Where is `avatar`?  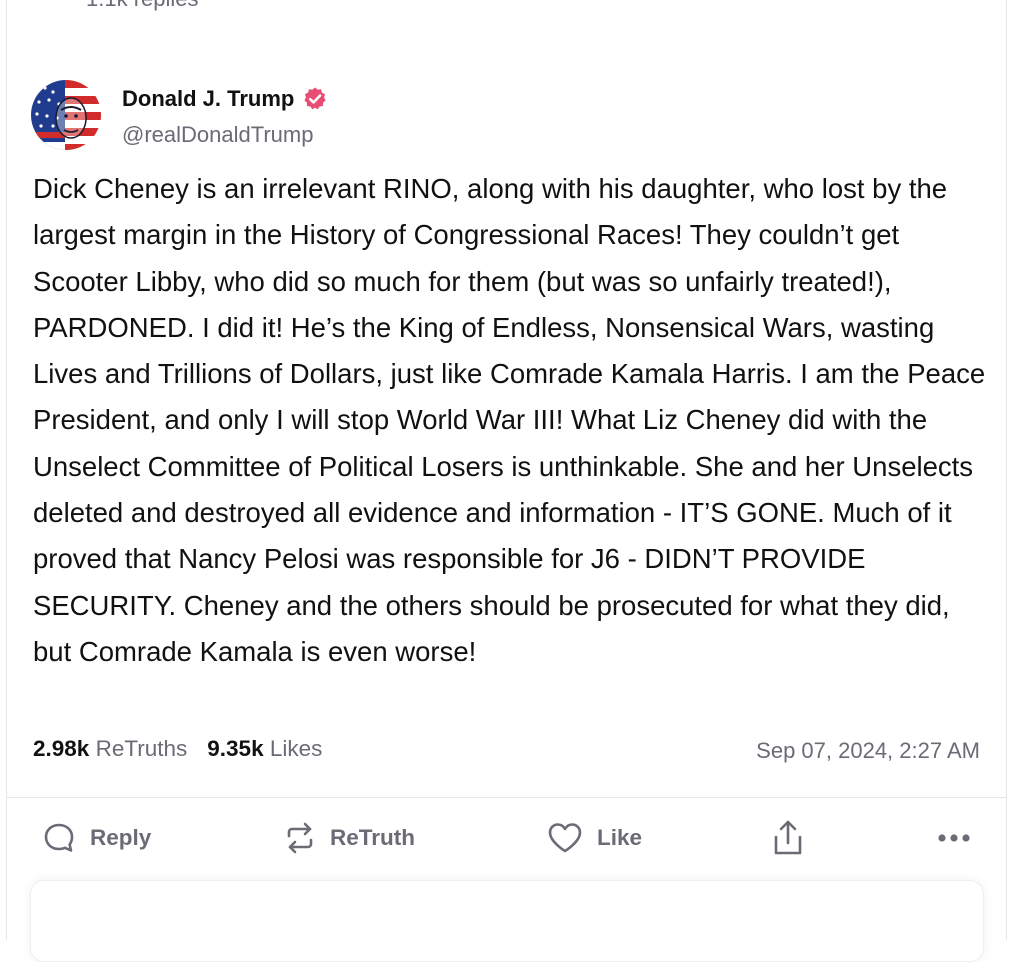
avatar is located at coordinates (66, 115).